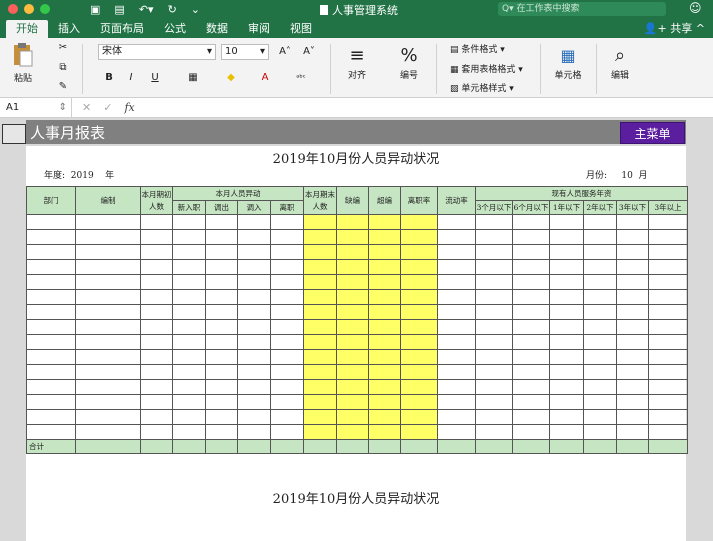  Describe the element at coordinates (36, 107) in the screenshot. I see `name-box: A1 ⇕` at that location.